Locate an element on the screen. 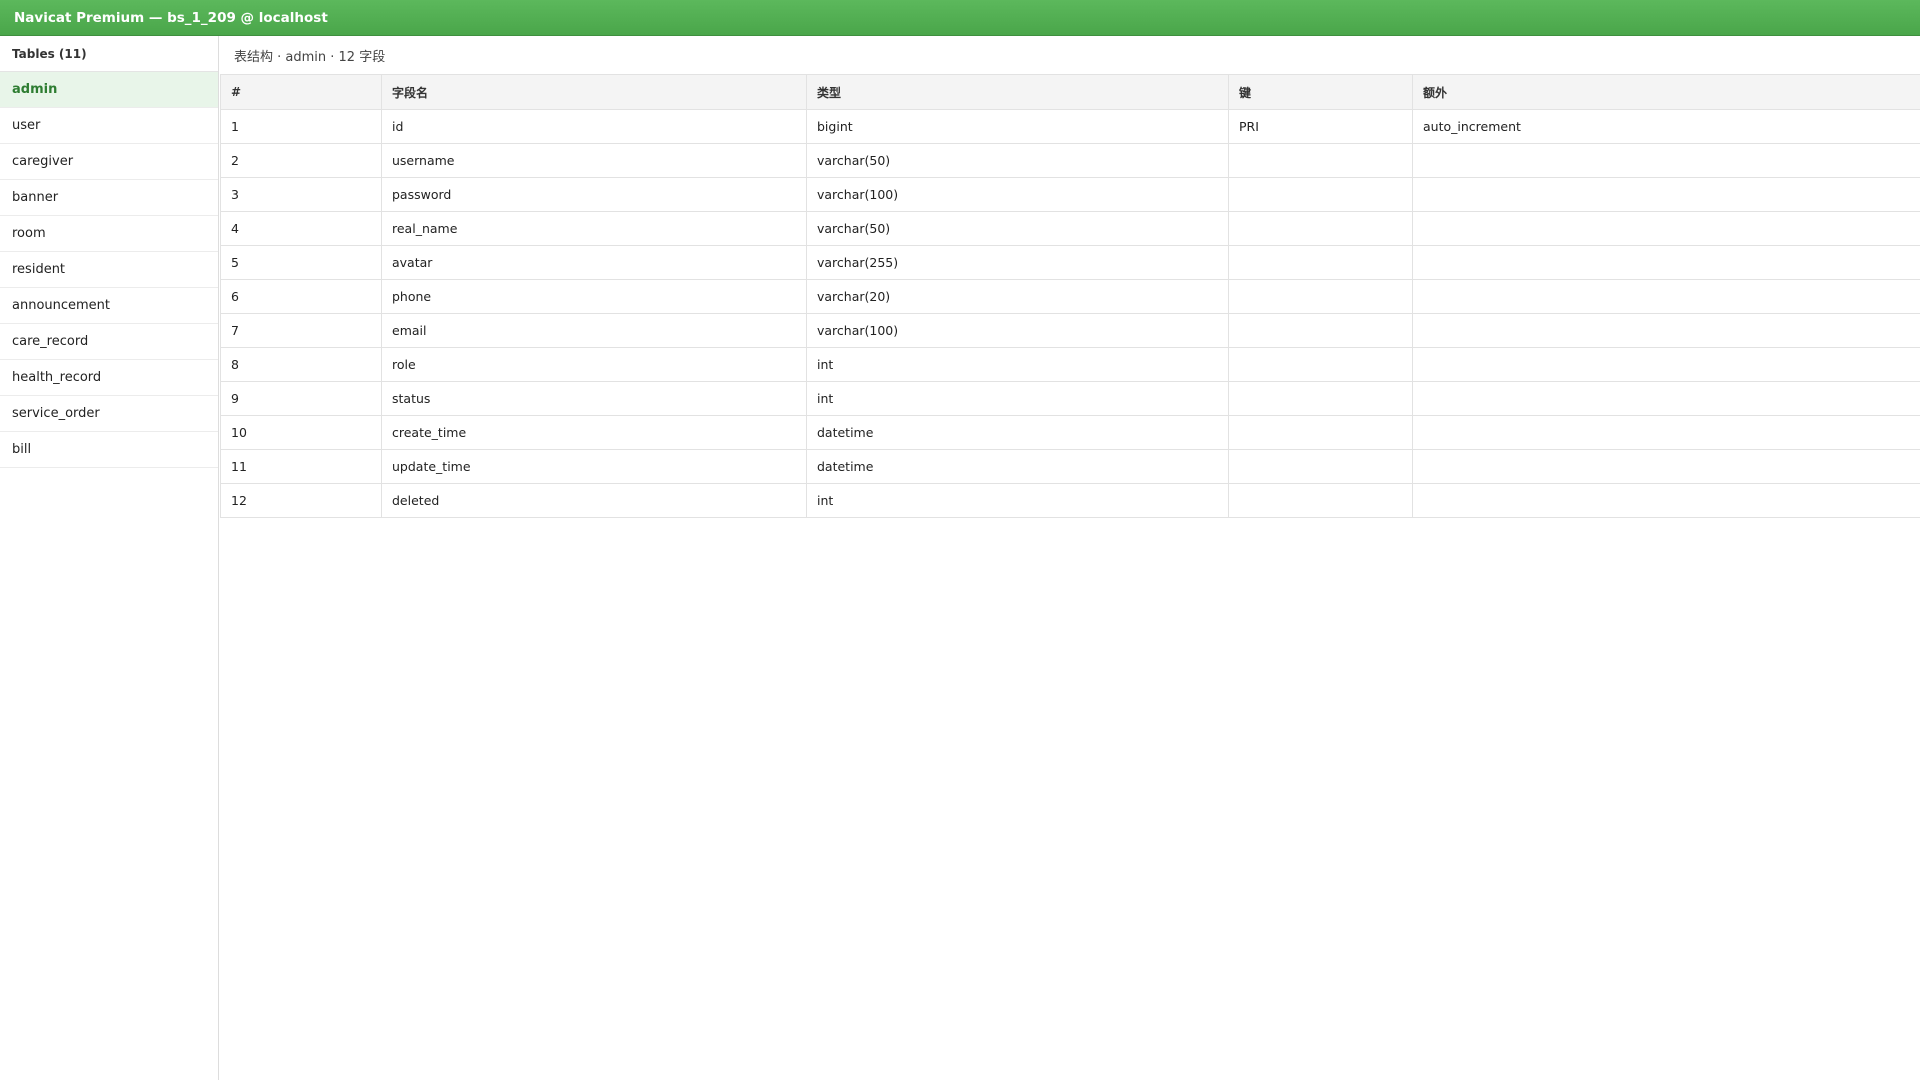 This screenshot has height=1080, width=1920. cell-num: 7 is located at coordinates (301, 330).